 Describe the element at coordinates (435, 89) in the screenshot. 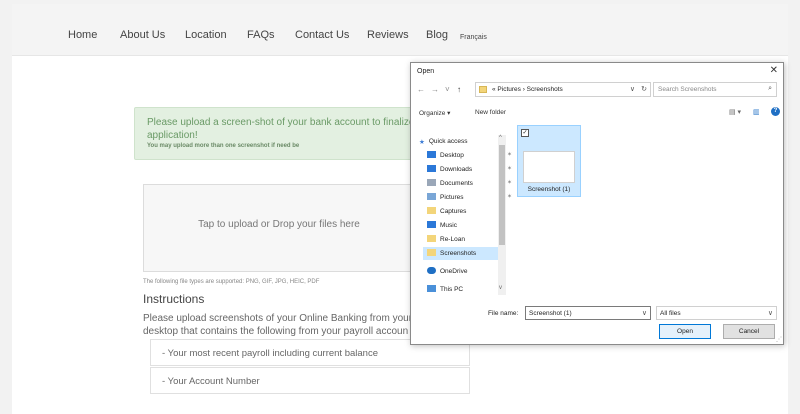

I see `forward-arrow-icon: →` at that location.